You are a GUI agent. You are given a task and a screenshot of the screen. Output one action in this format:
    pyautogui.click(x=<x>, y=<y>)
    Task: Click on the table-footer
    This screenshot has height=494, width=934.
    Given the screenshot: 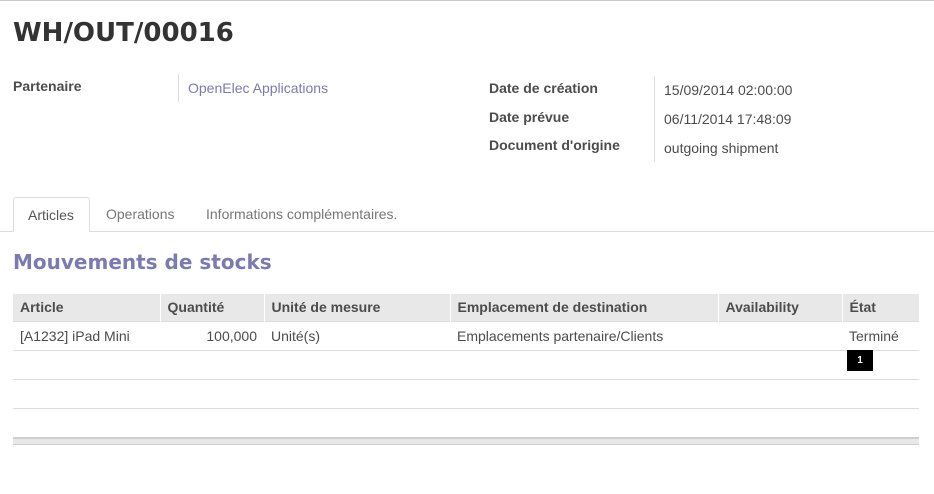 What is the action you would take?
    pyautogui.click(x=466, y=441)
    